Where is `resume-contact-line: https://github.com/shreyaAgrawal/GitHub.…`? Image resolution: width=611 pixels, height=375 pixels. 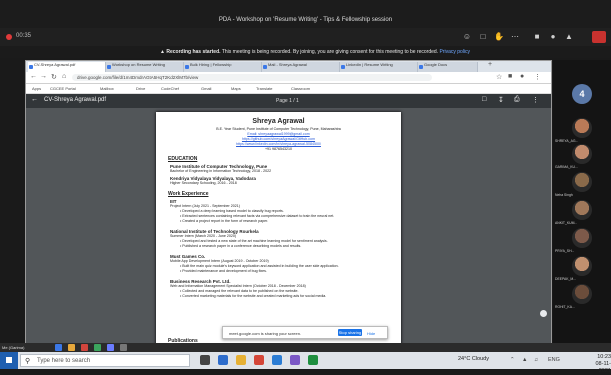
resume-contact-line: https://github.com/shreyaAgrawal/GitHub.… is located at coordinates (278, 139).